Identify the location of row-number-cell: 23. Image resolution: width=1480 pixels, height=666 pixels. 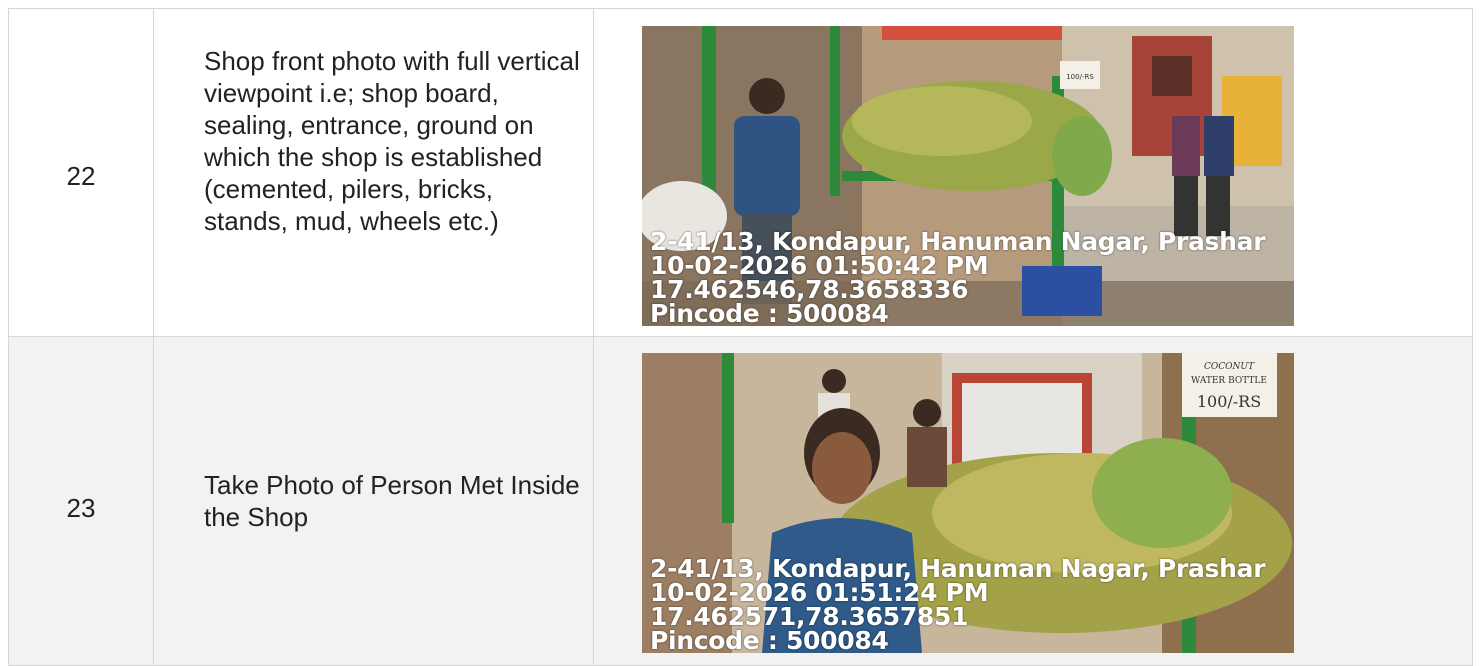
(81, 501).